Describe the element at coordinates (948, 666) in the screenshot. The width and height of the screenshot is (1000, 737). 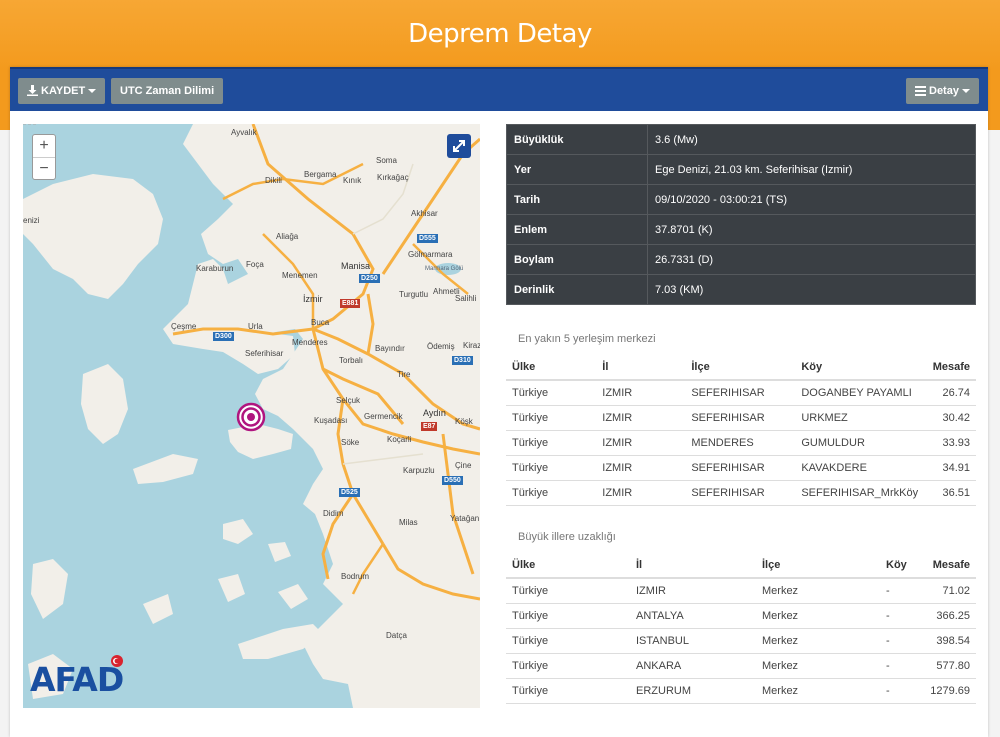
I see `table-cell: 577.80` at that location.